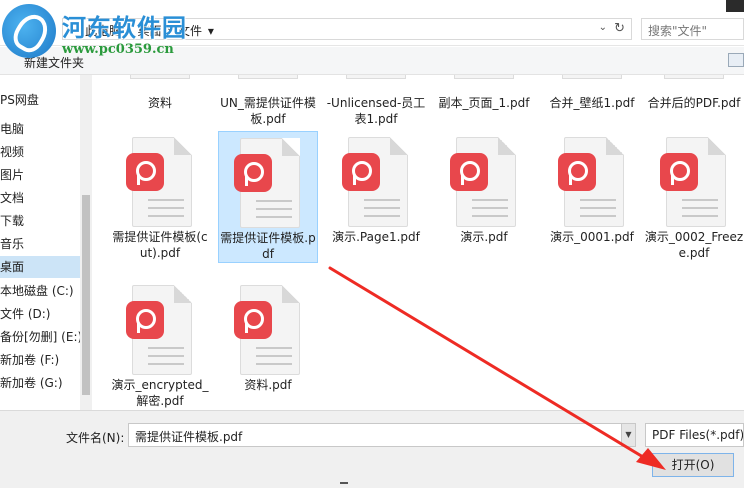  I want to click on list-item: 演示.Page1.pdf, so click(376, 191).